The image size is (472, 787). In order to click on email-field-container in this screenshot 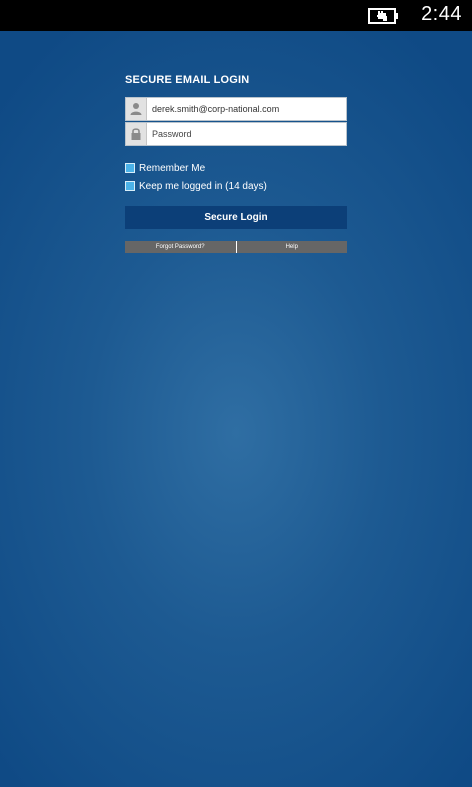, I will do `click(236, 109)`.